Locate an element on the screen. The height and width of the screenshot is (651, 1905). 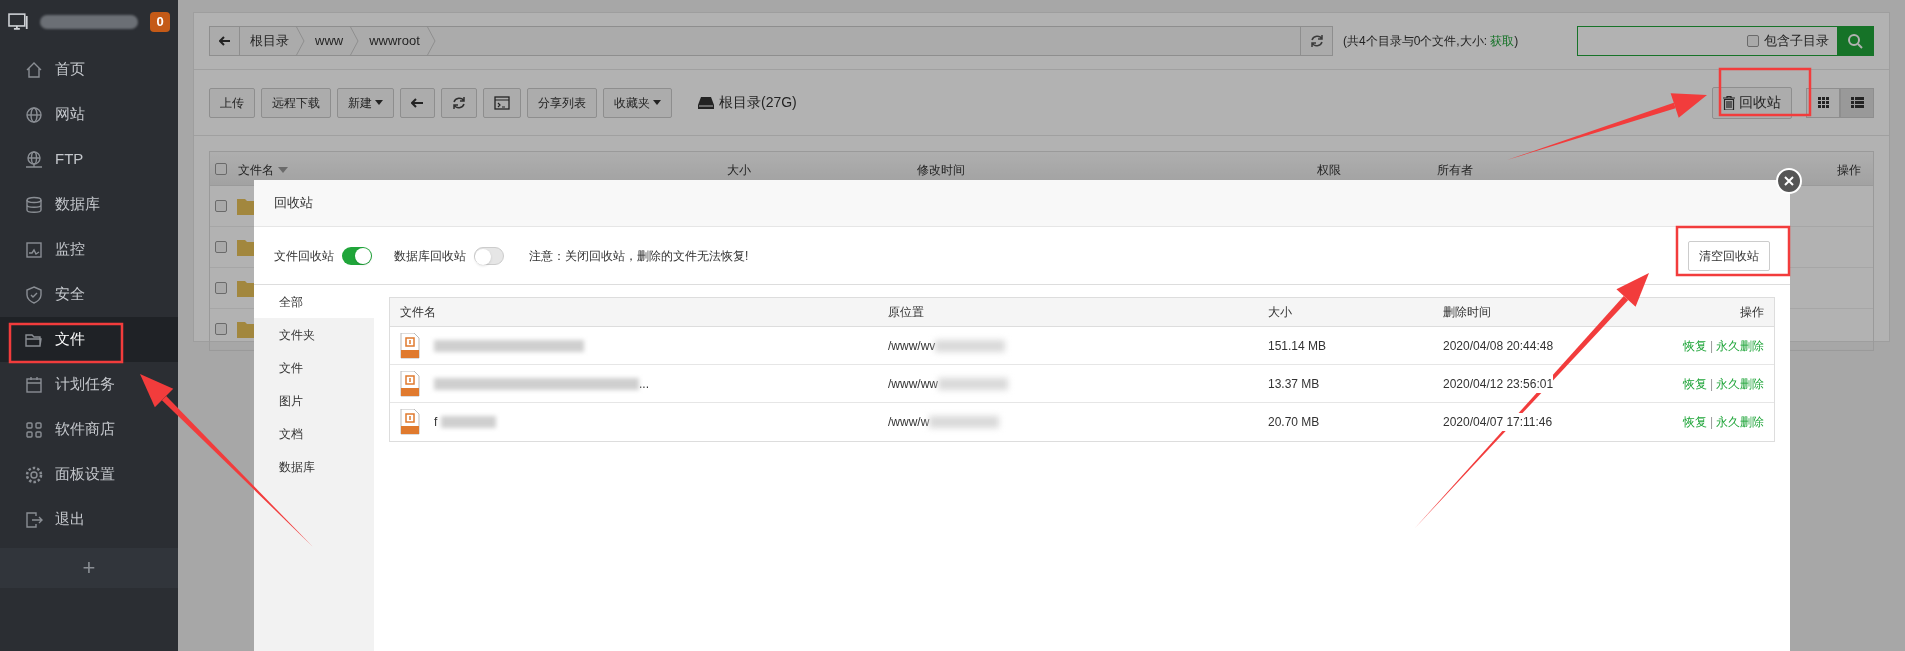
gear-icon is located at coordinates (34, 474).